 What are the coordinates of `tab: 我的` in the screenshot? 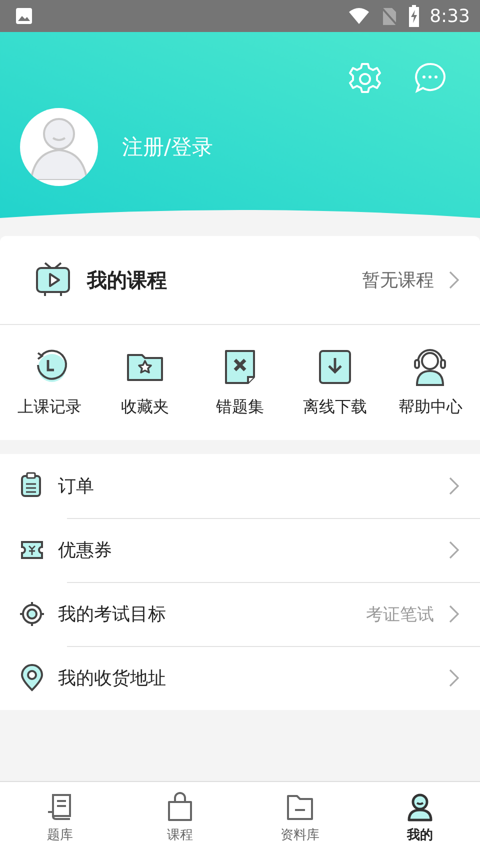 It's located at (420, 817).